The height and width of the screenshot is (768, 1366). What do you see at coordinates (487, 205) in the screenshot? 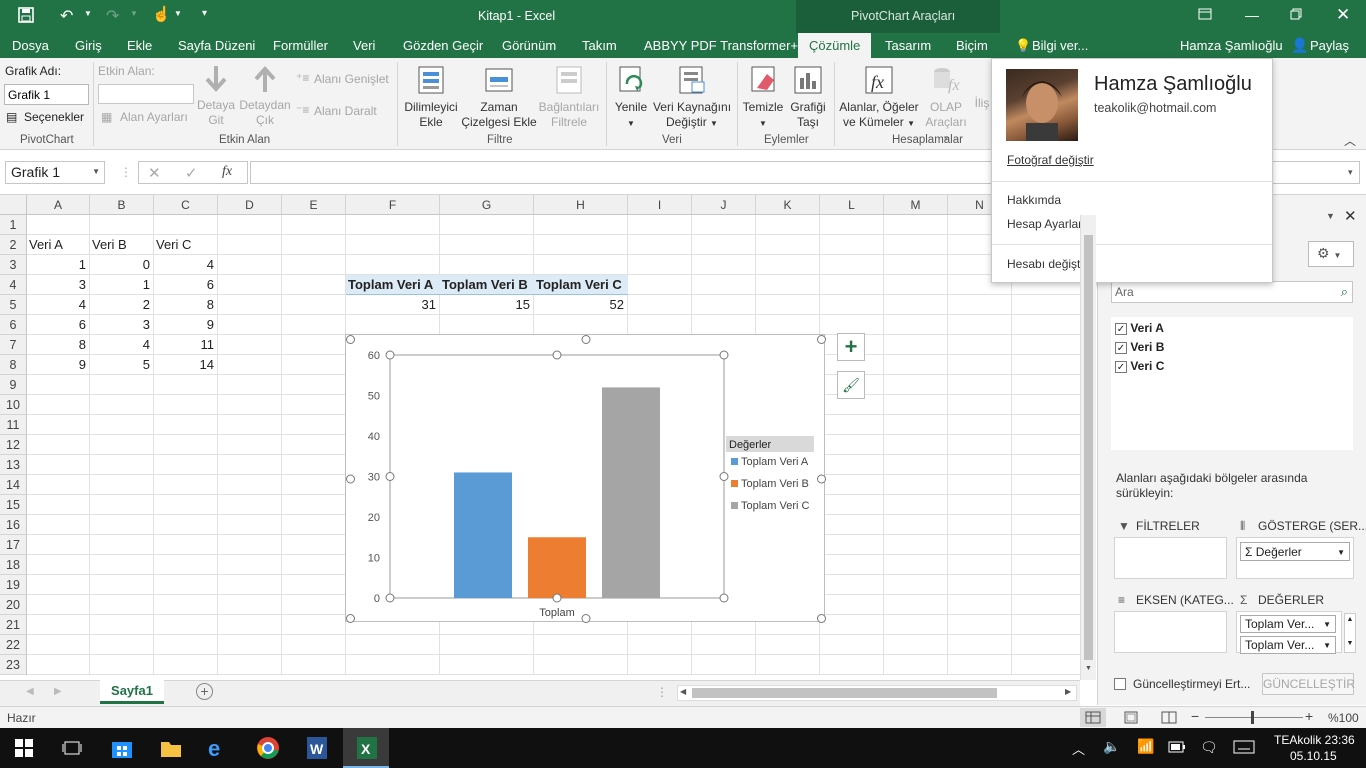
I see `column-header: G` at bounding box center [487, 205].